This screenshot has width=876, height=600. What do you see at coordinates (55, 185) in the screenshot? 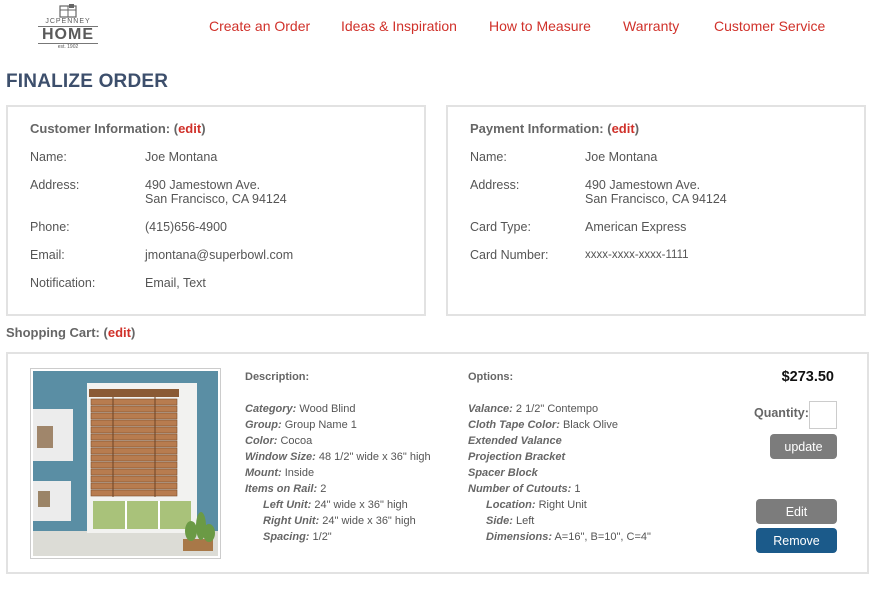
I see `customer-address-label: Address:` at bounding box center [55, 185].